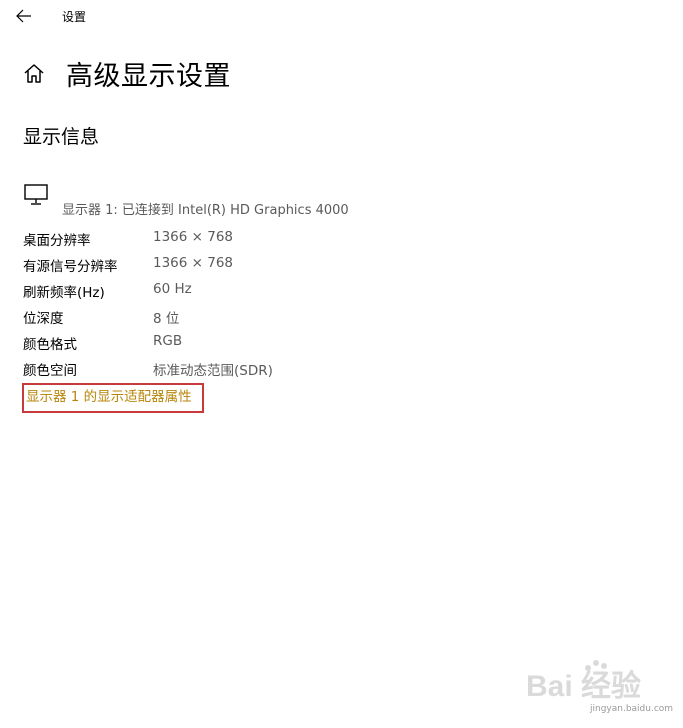  Describe the element at coordinates (70, 267) in the screenshot. I see `info-label: 有源信号分辨率` at that location.